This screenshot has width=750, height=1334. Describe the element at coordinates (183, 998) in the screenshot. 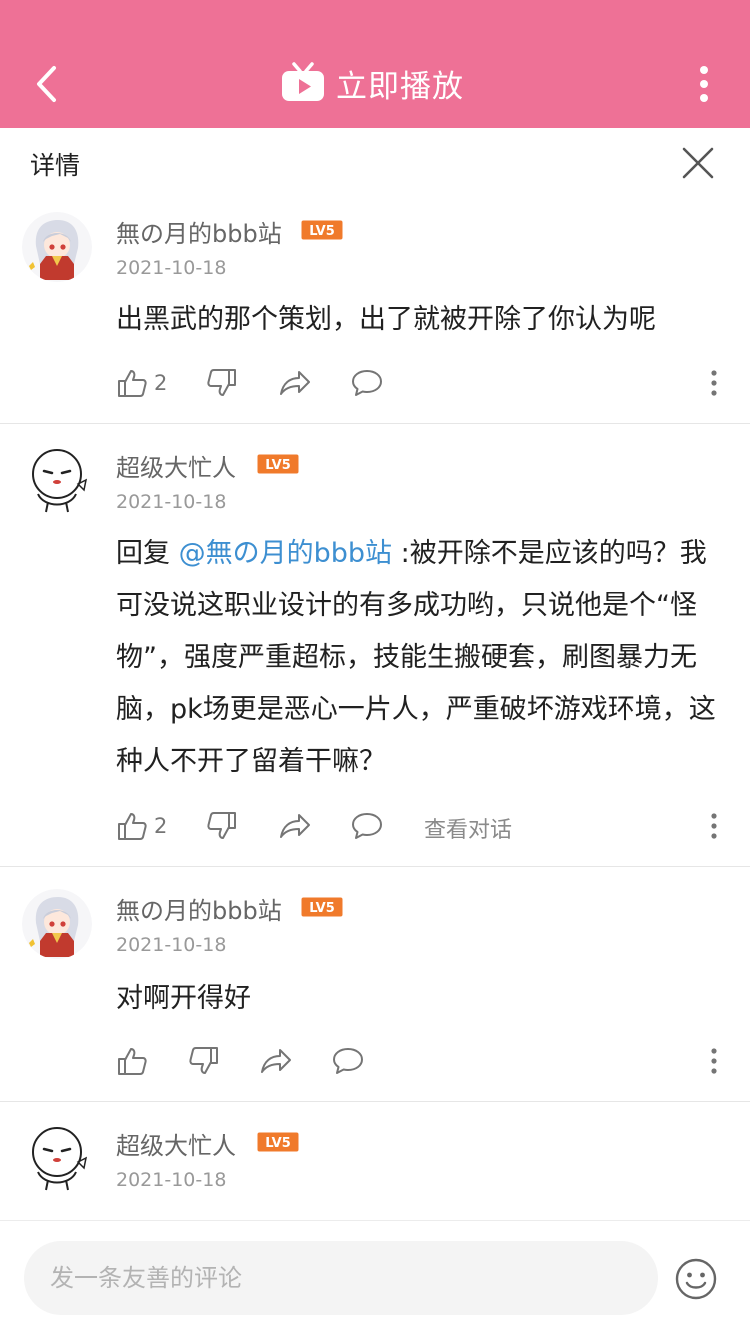

I see `comment-body: 对啊开得好` at that location.